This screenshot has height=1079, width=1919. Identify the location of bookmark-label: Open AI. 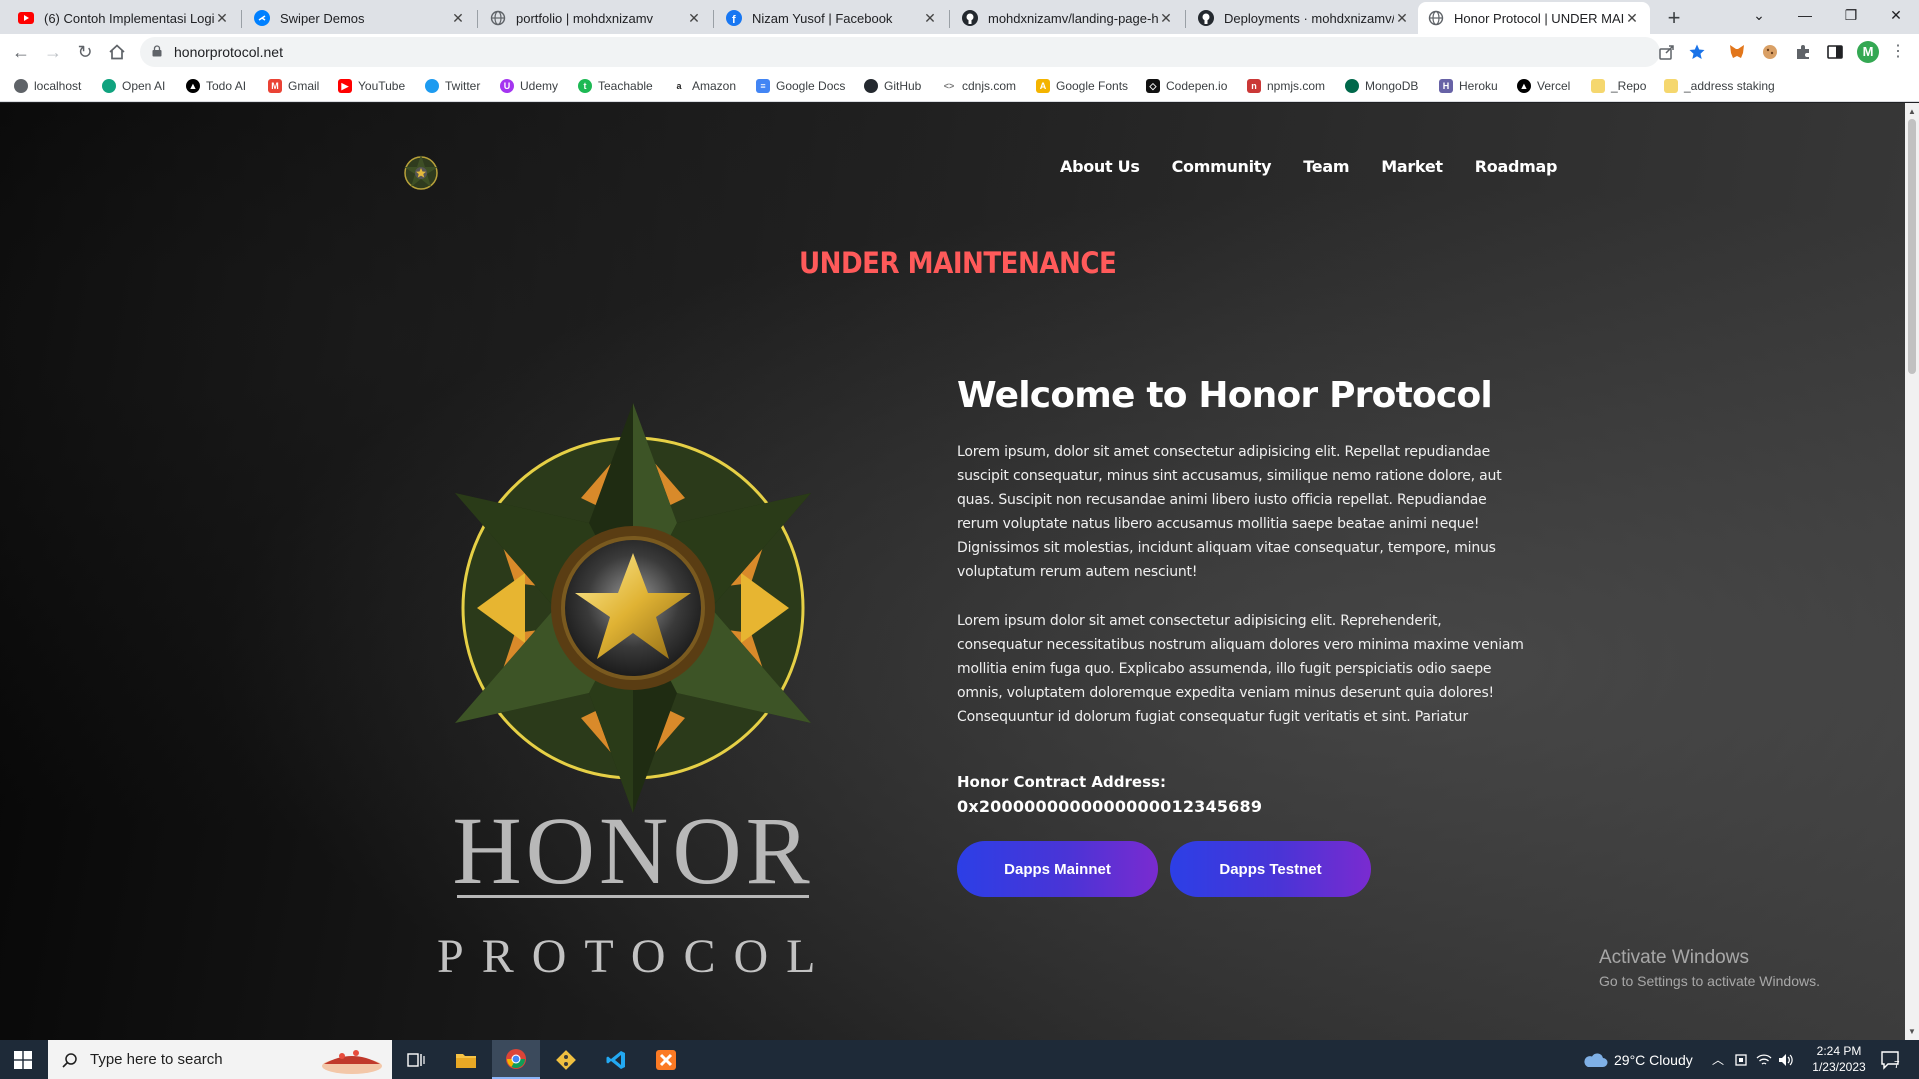
(144, 86).